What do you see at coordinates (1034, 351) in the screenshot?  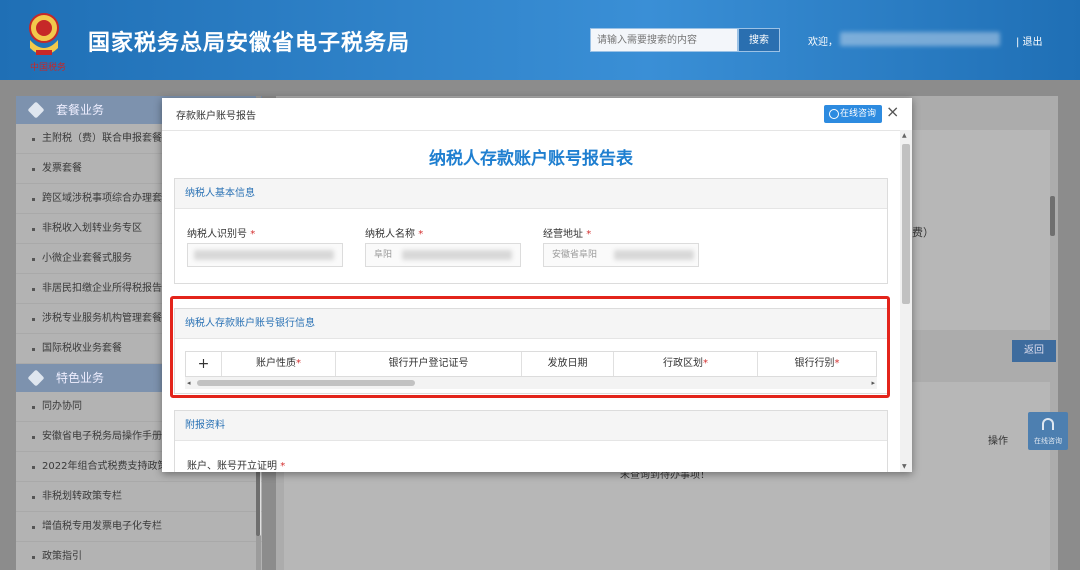 I see `back-button: 返回` at bounding box center [1034, 351].